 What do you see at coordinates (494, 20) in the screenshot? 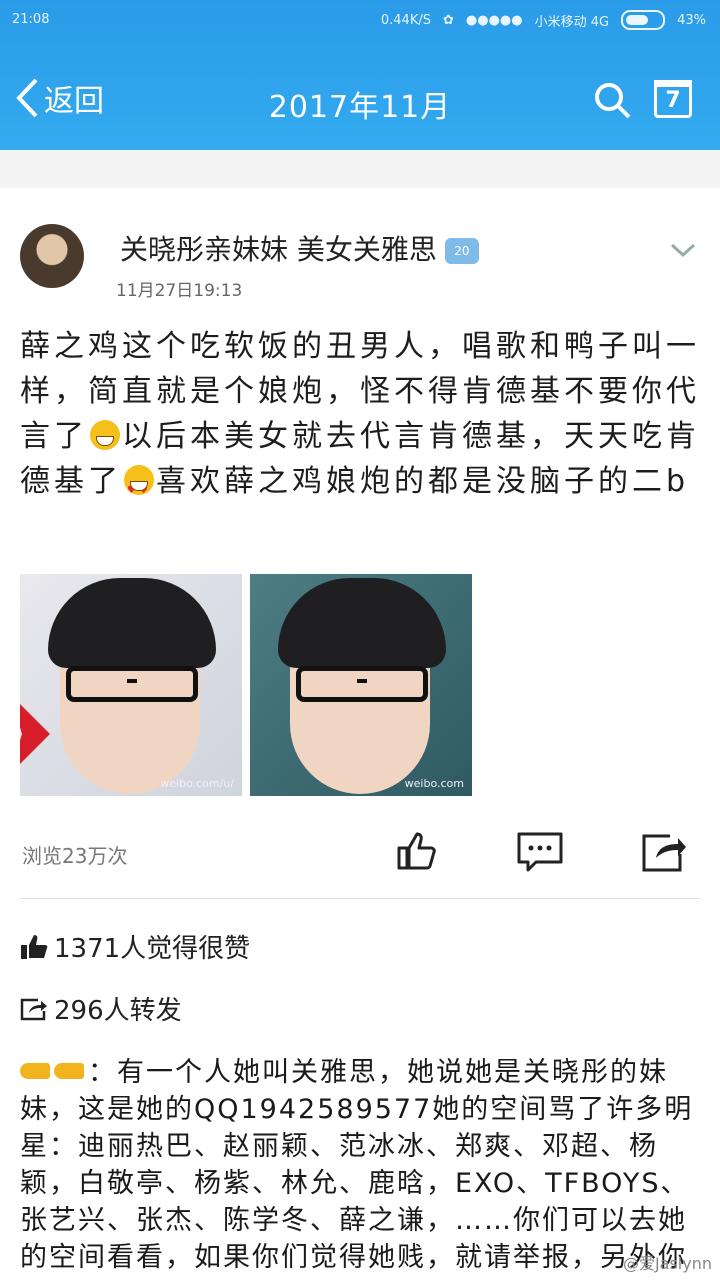
I see `signal-icon: ●●●●●` at bounding box center [494, 20].